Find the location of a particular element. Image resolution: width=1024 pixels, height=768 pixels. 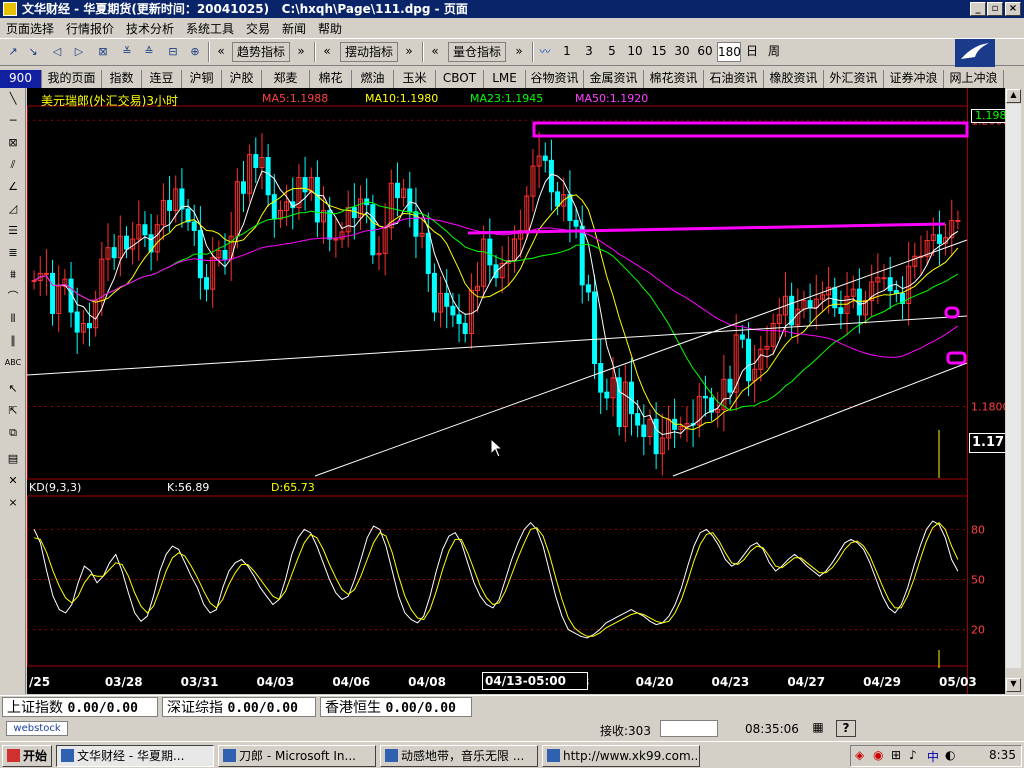

text-tool-icon: ABC is located at coordinates (13, 363).